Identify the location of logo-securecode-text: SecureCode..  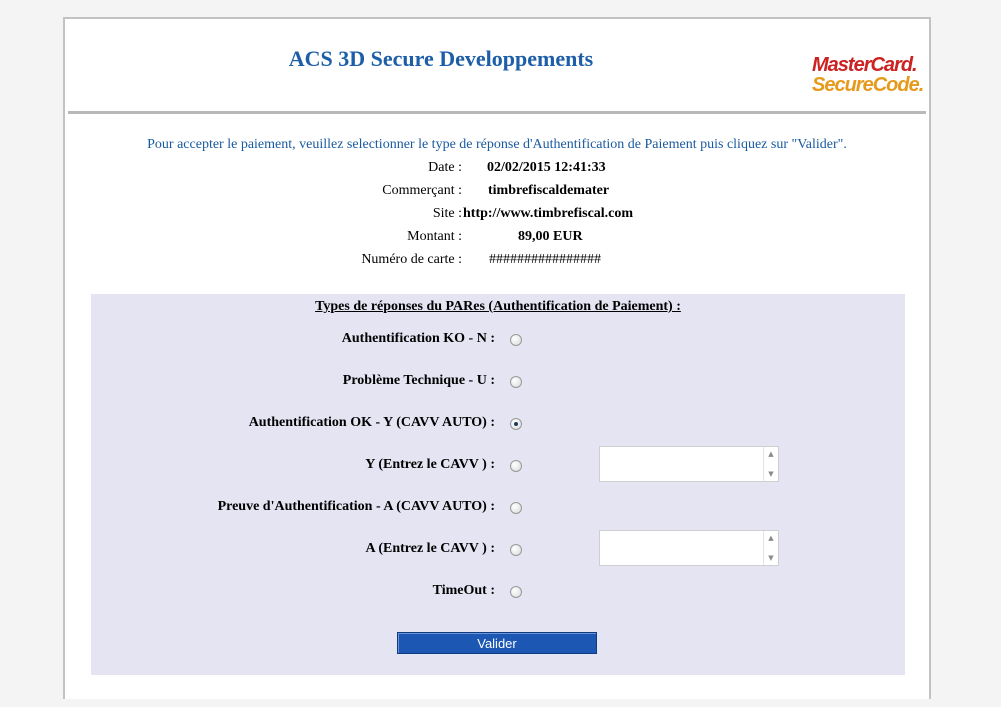
(868, 85).